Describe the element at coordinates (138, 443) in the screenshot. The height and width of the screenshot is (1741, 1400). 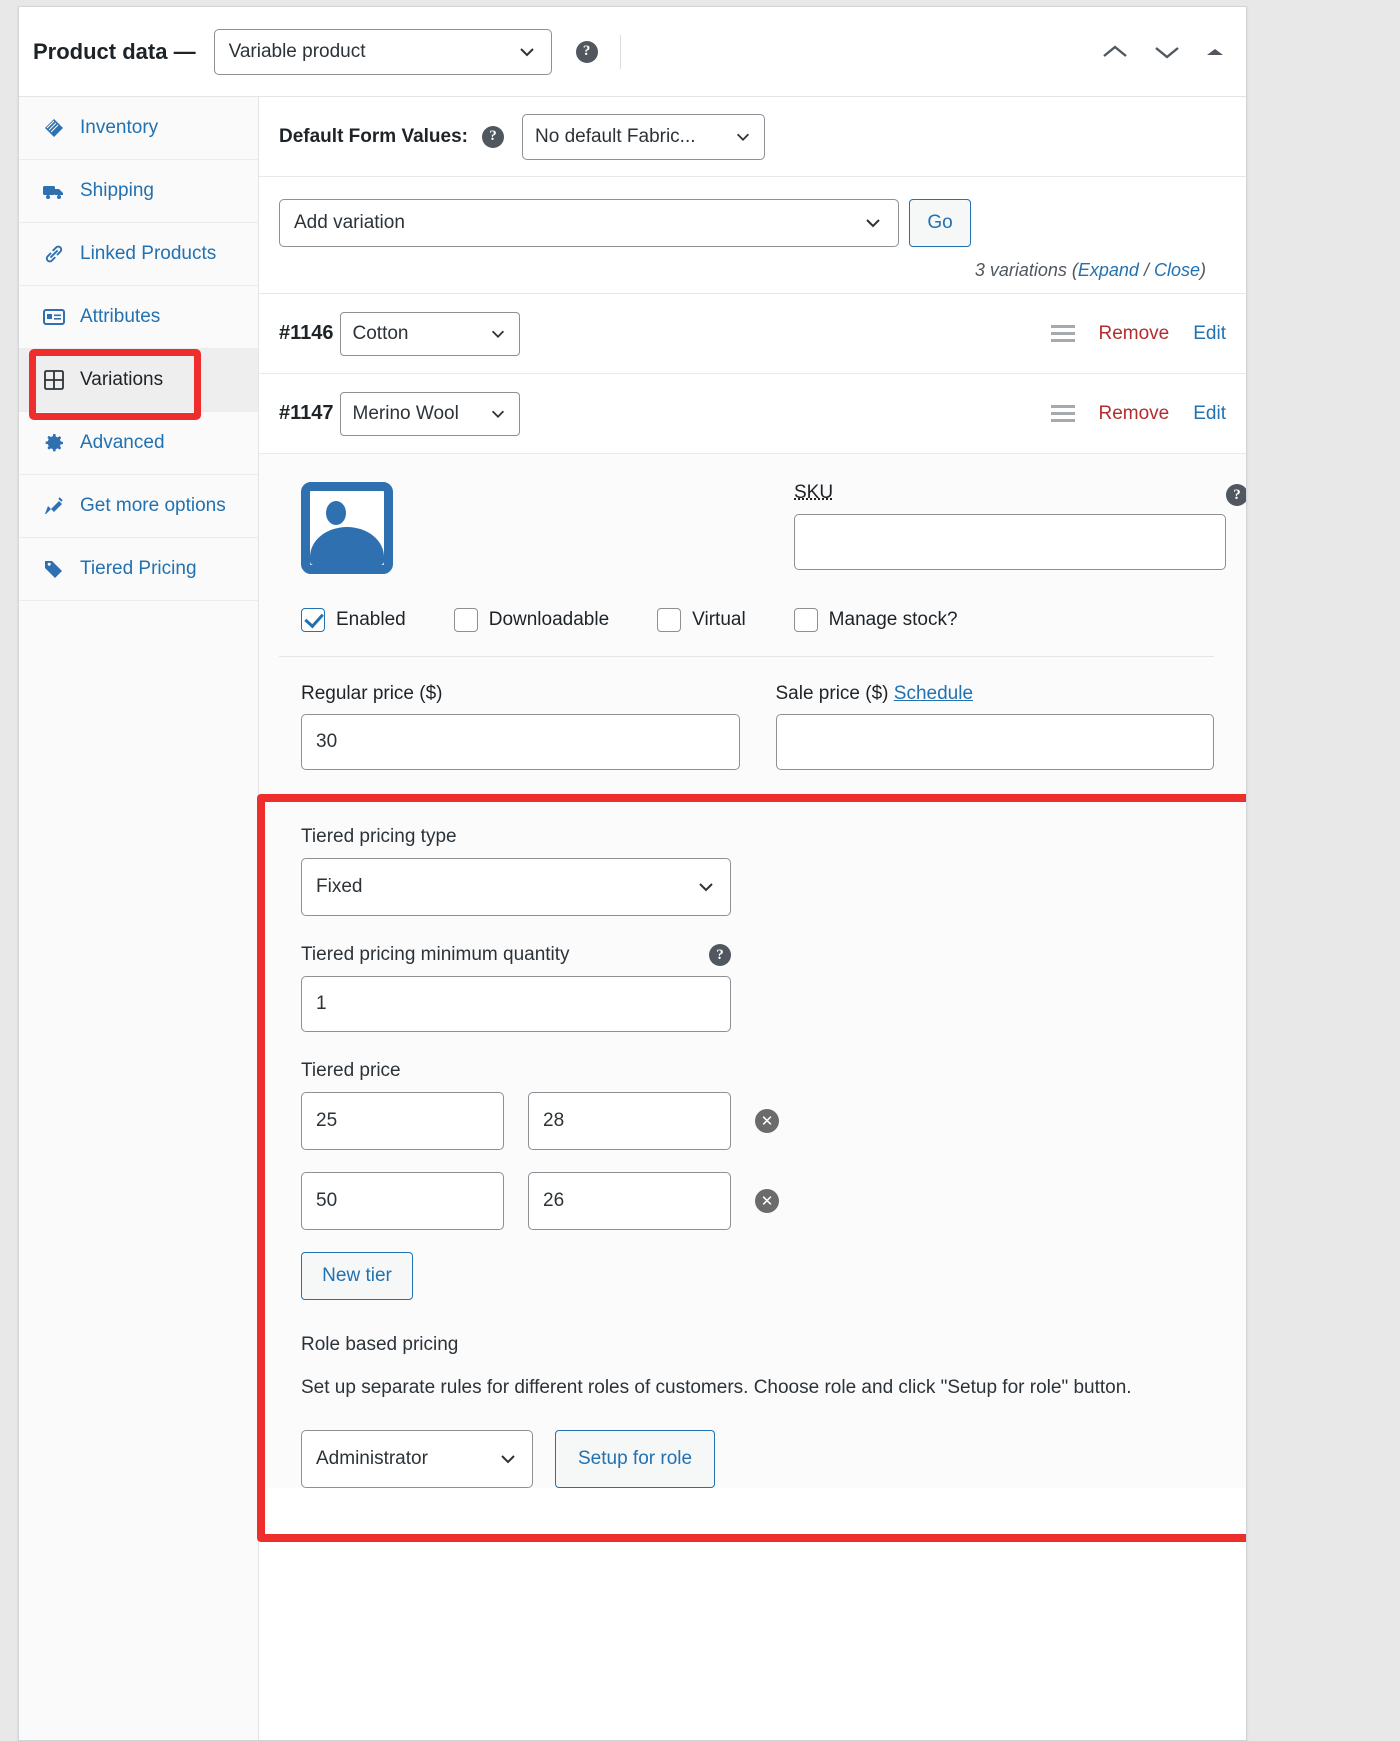
I see `sidebar-item-advanced: Advanced` at that location.